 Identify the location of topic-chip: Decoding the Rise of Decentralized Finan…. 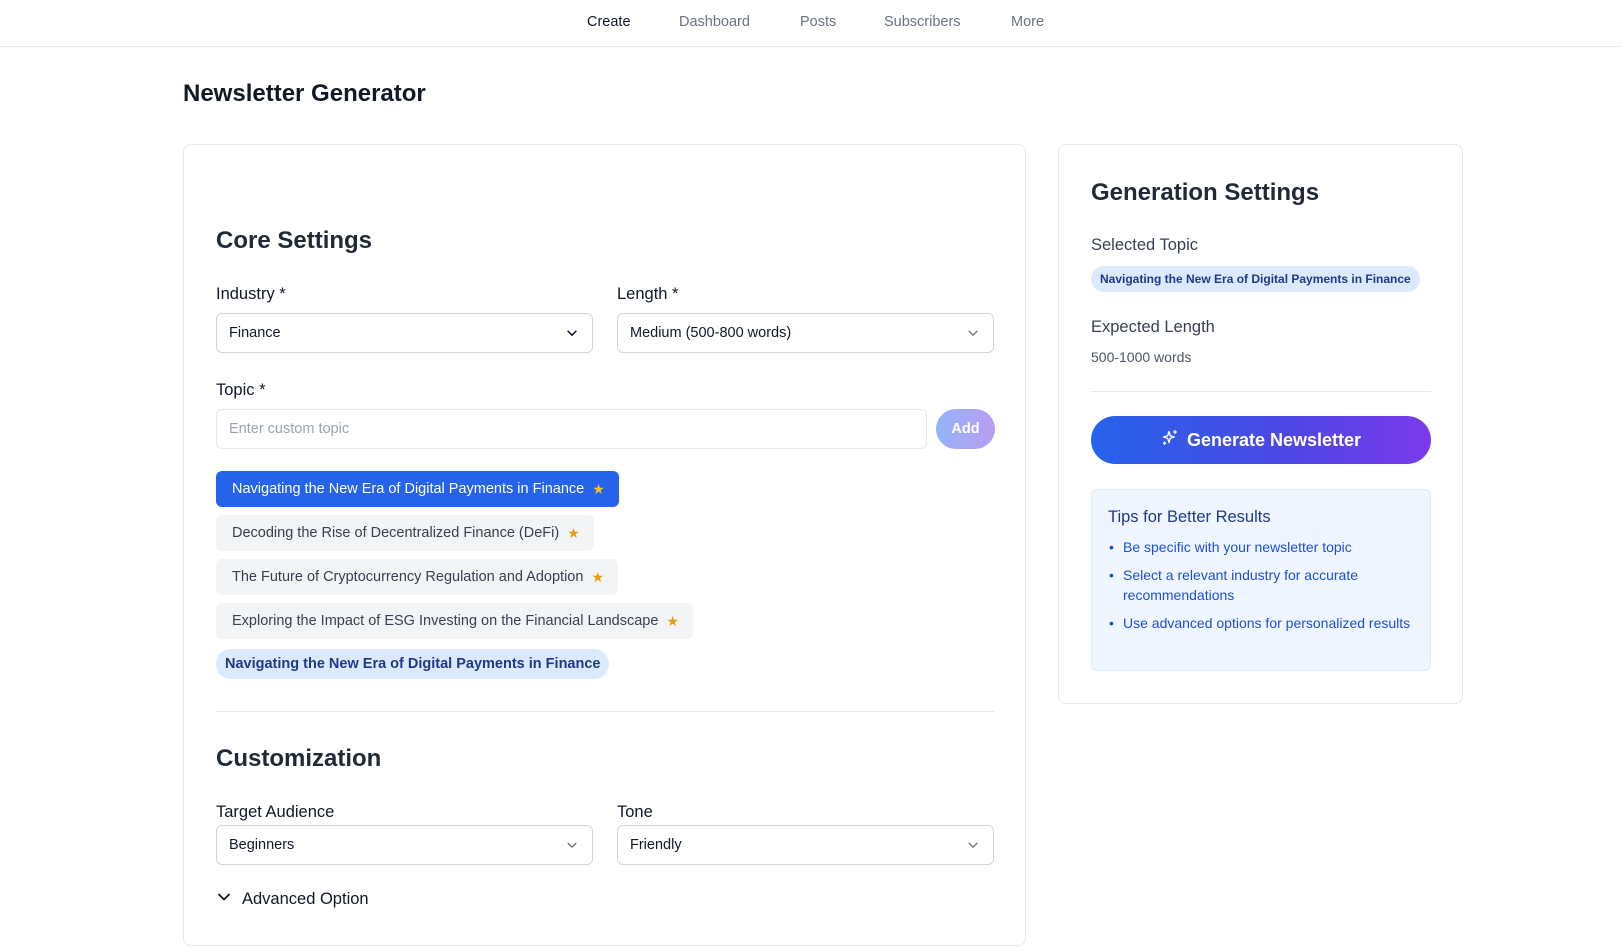
(405, 533).